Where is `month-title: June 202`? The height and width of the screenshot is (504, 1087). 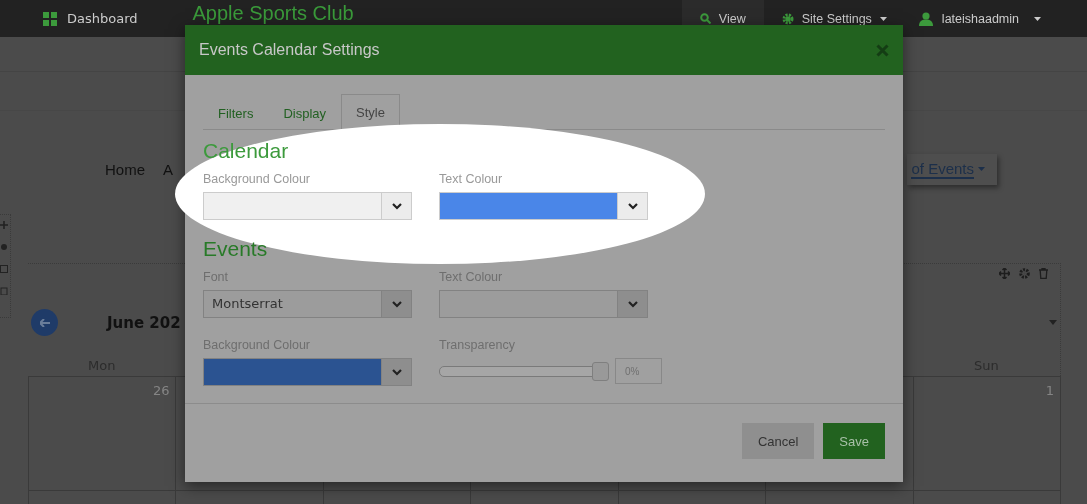 month-title: June 202 is located at coordinates (144, 322).